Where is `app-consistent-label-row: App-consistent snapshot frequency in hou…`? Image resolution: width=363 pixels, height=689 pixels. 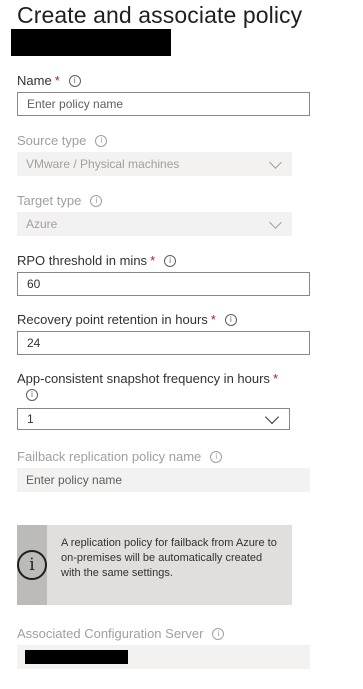 app-consistent-label-row: App-consistent snapshot frequency in hou… is located at coordinates (147, 378).